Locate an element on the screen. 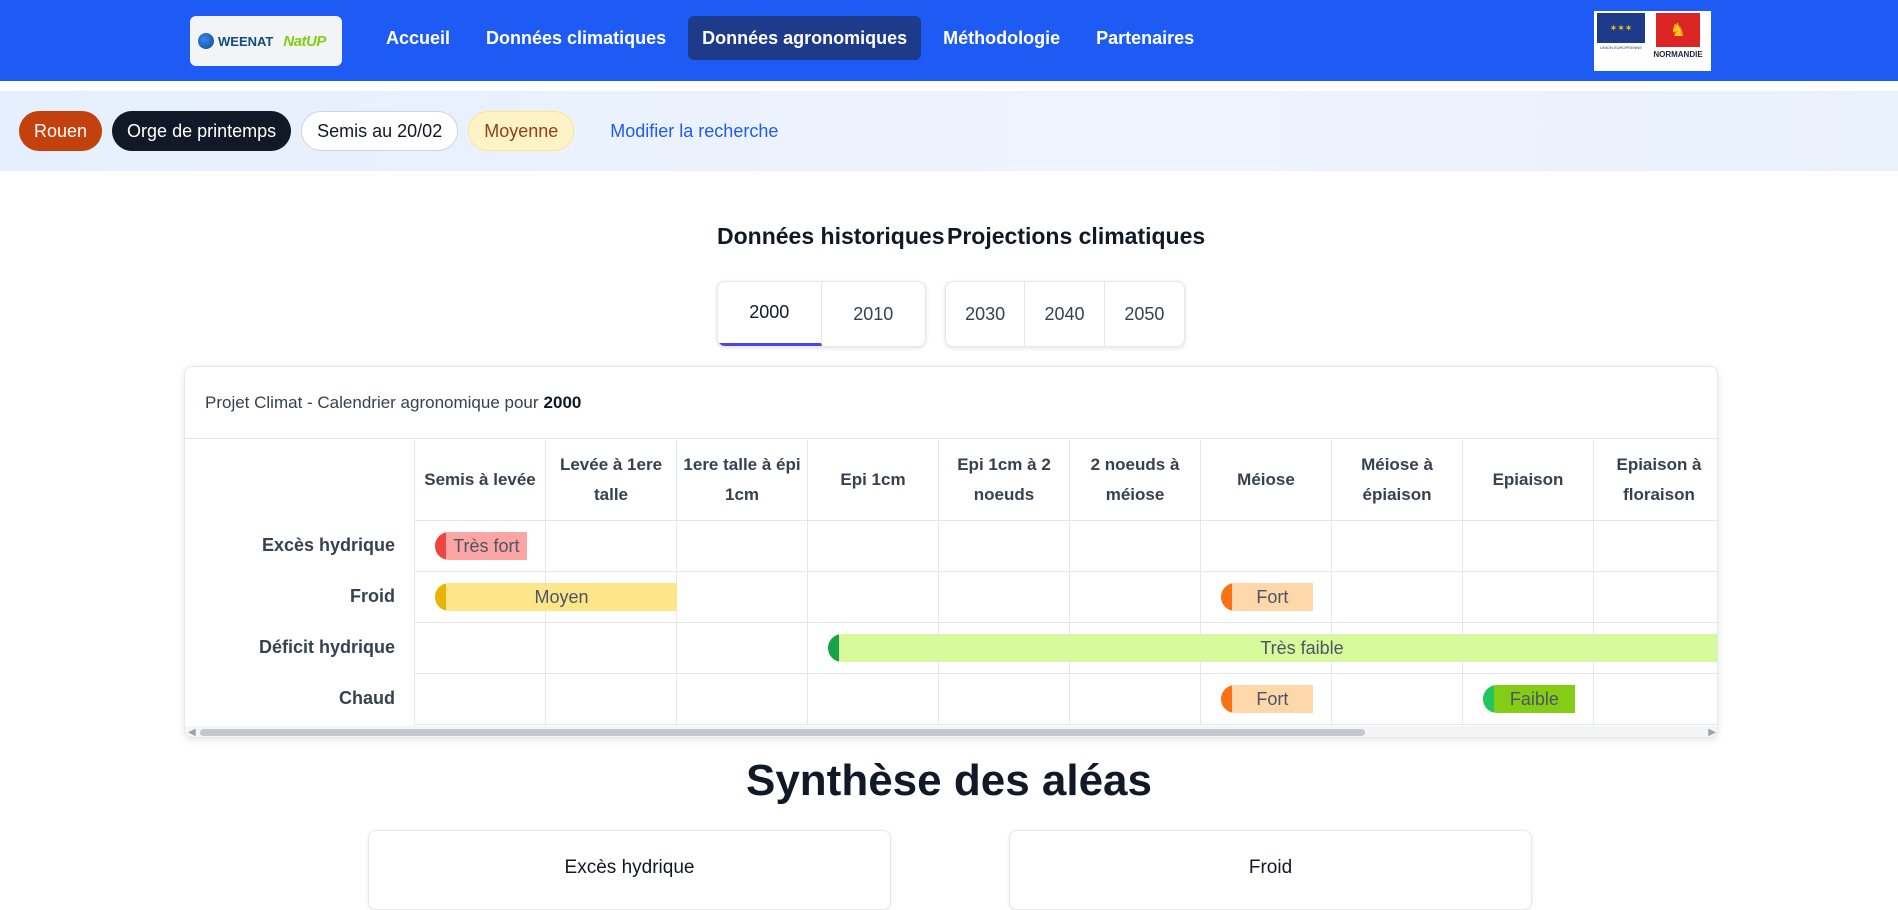 The image size is (1898, 910). scroll-right-icon: ▶ is located at coordinates (1712, 732).